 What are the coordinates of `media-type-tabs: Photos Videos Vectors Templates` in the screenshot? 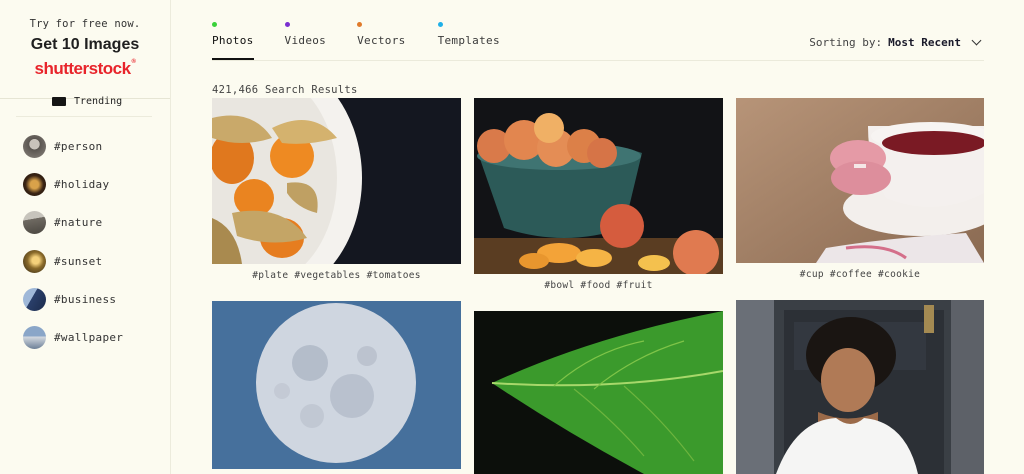 It's located at (356, 40).